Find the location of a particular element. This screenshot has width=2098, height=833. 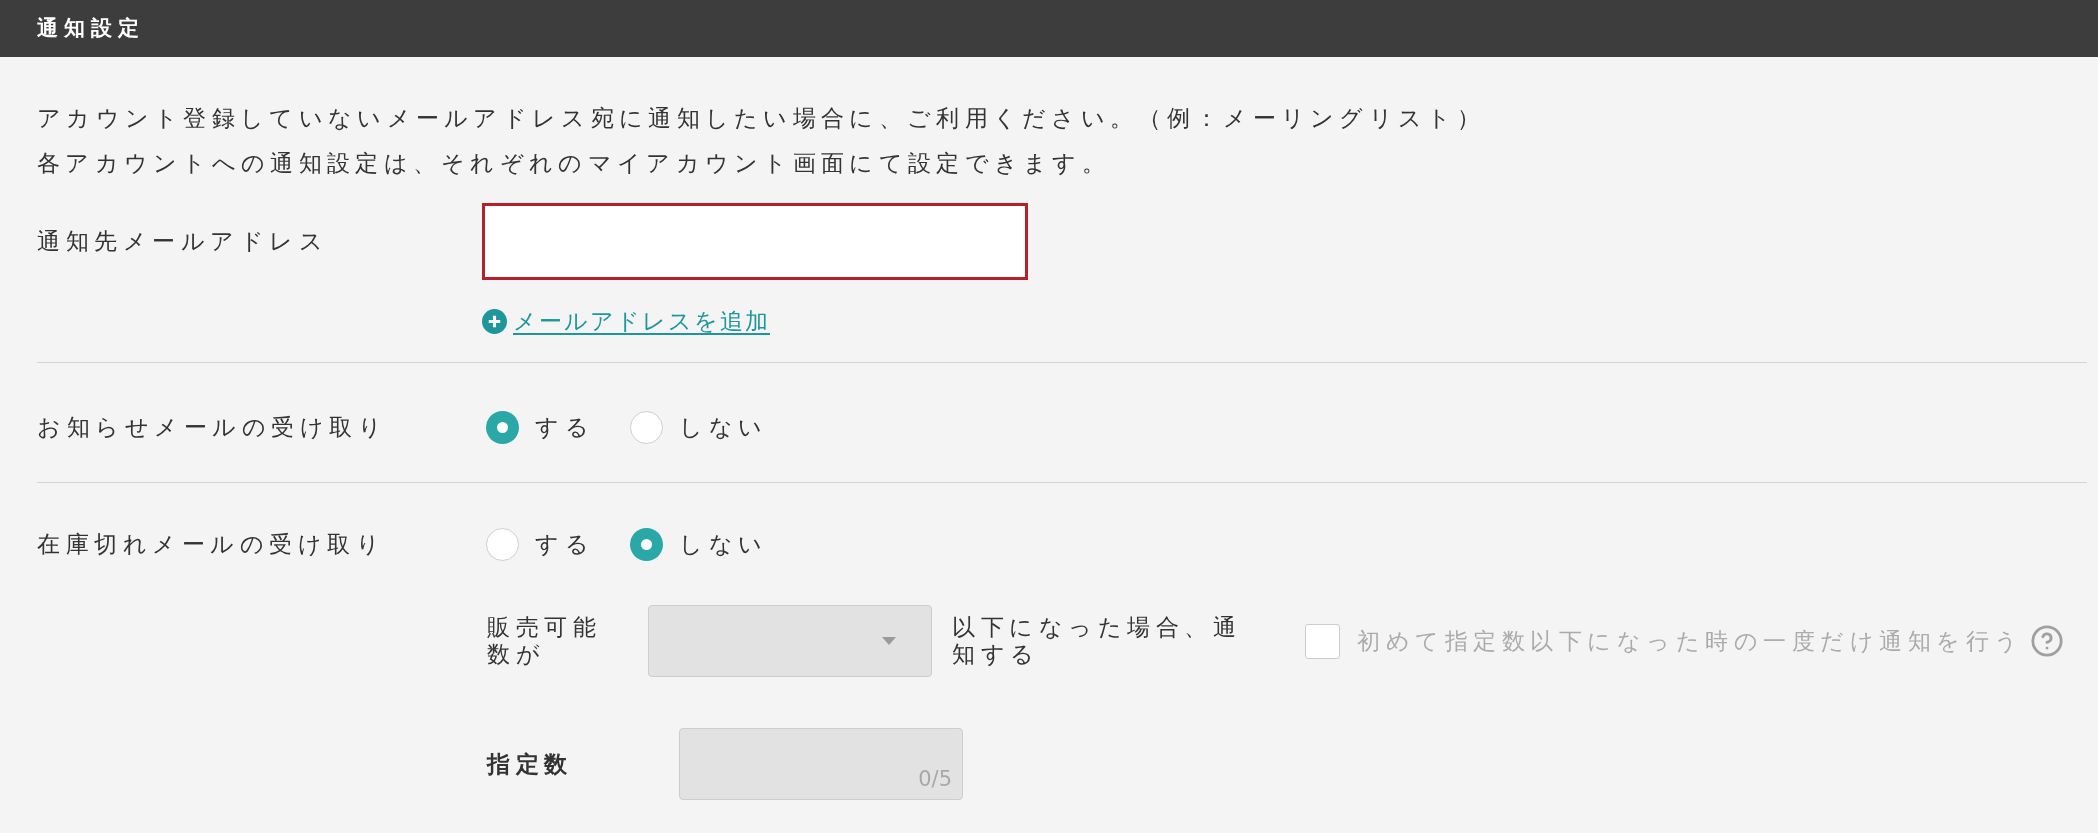

section-title: 通知設定 is located at coordinates (91, 28).